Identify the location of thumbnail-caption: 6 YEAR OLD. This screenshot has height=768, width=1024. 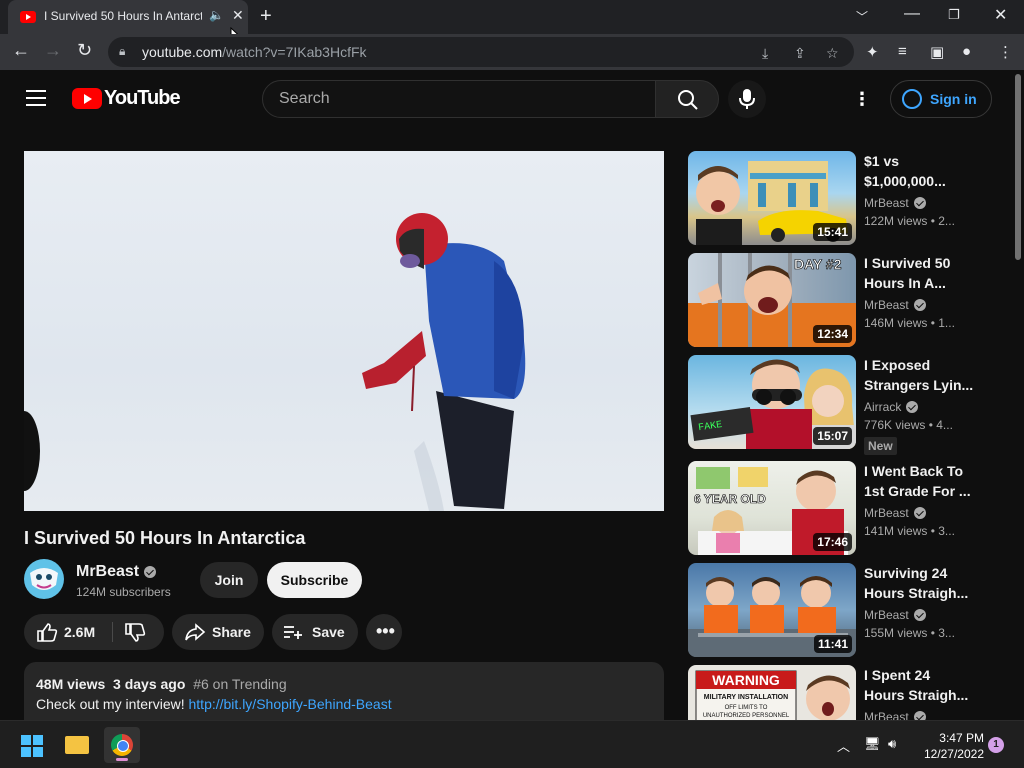
(730, 499).